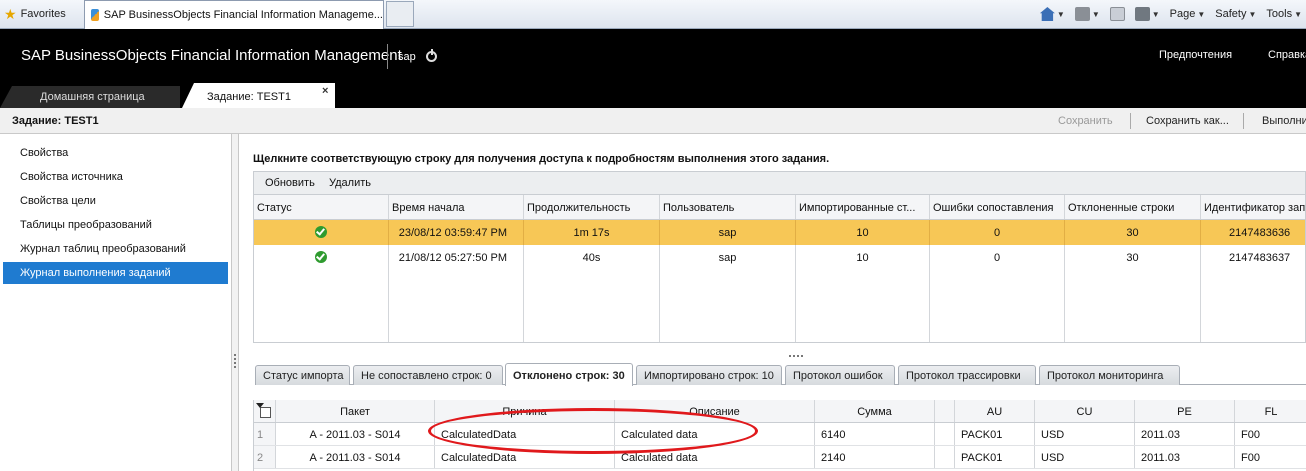  Describe the element at coordinates (1185, 411) in the screenshot. I see `column-header-pe: PE` at that location.